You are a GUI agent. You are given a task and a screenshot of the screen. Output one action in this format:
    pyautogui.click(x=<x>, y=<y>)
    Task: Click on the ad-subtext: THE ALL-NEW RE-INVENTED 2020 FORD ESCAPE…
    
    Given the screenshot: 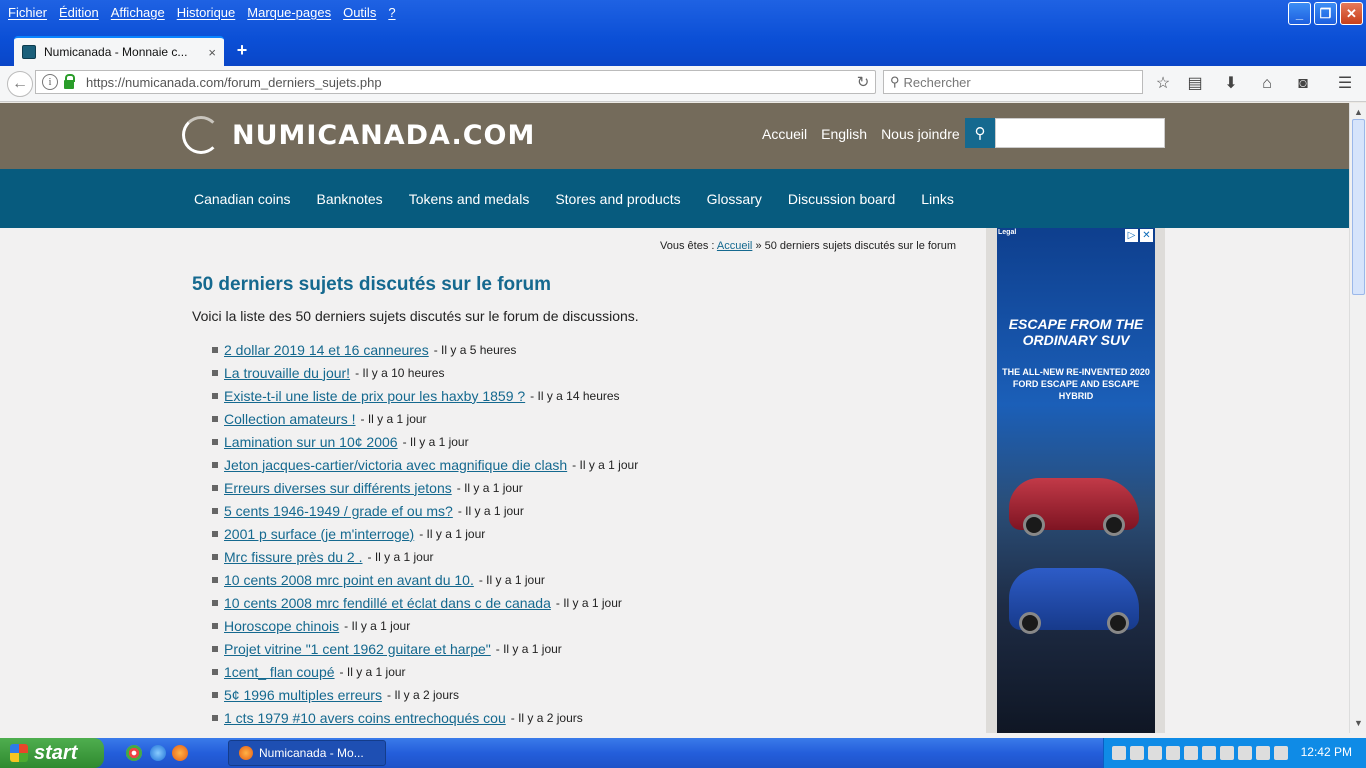 What is the action you would take?
    pyautogui.click(x=1076, y=384)
    